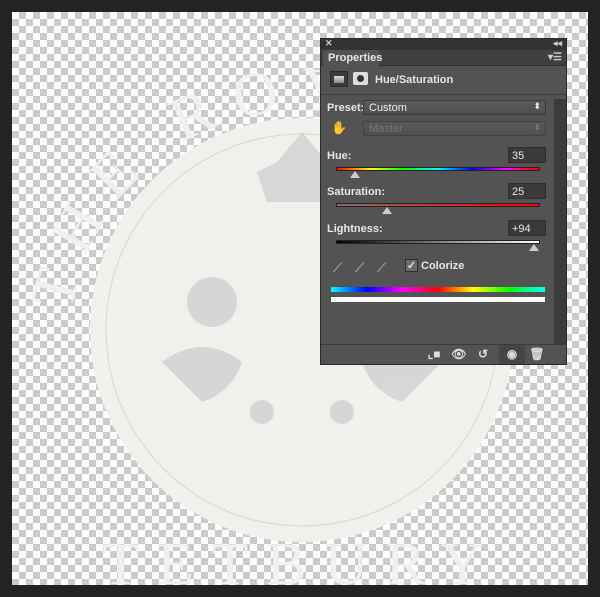 This screenshot has width=600, height=597. Describe the element at coordinates (339, 79) in the screenshot. I see `adjustment-layer-icon` at that location.